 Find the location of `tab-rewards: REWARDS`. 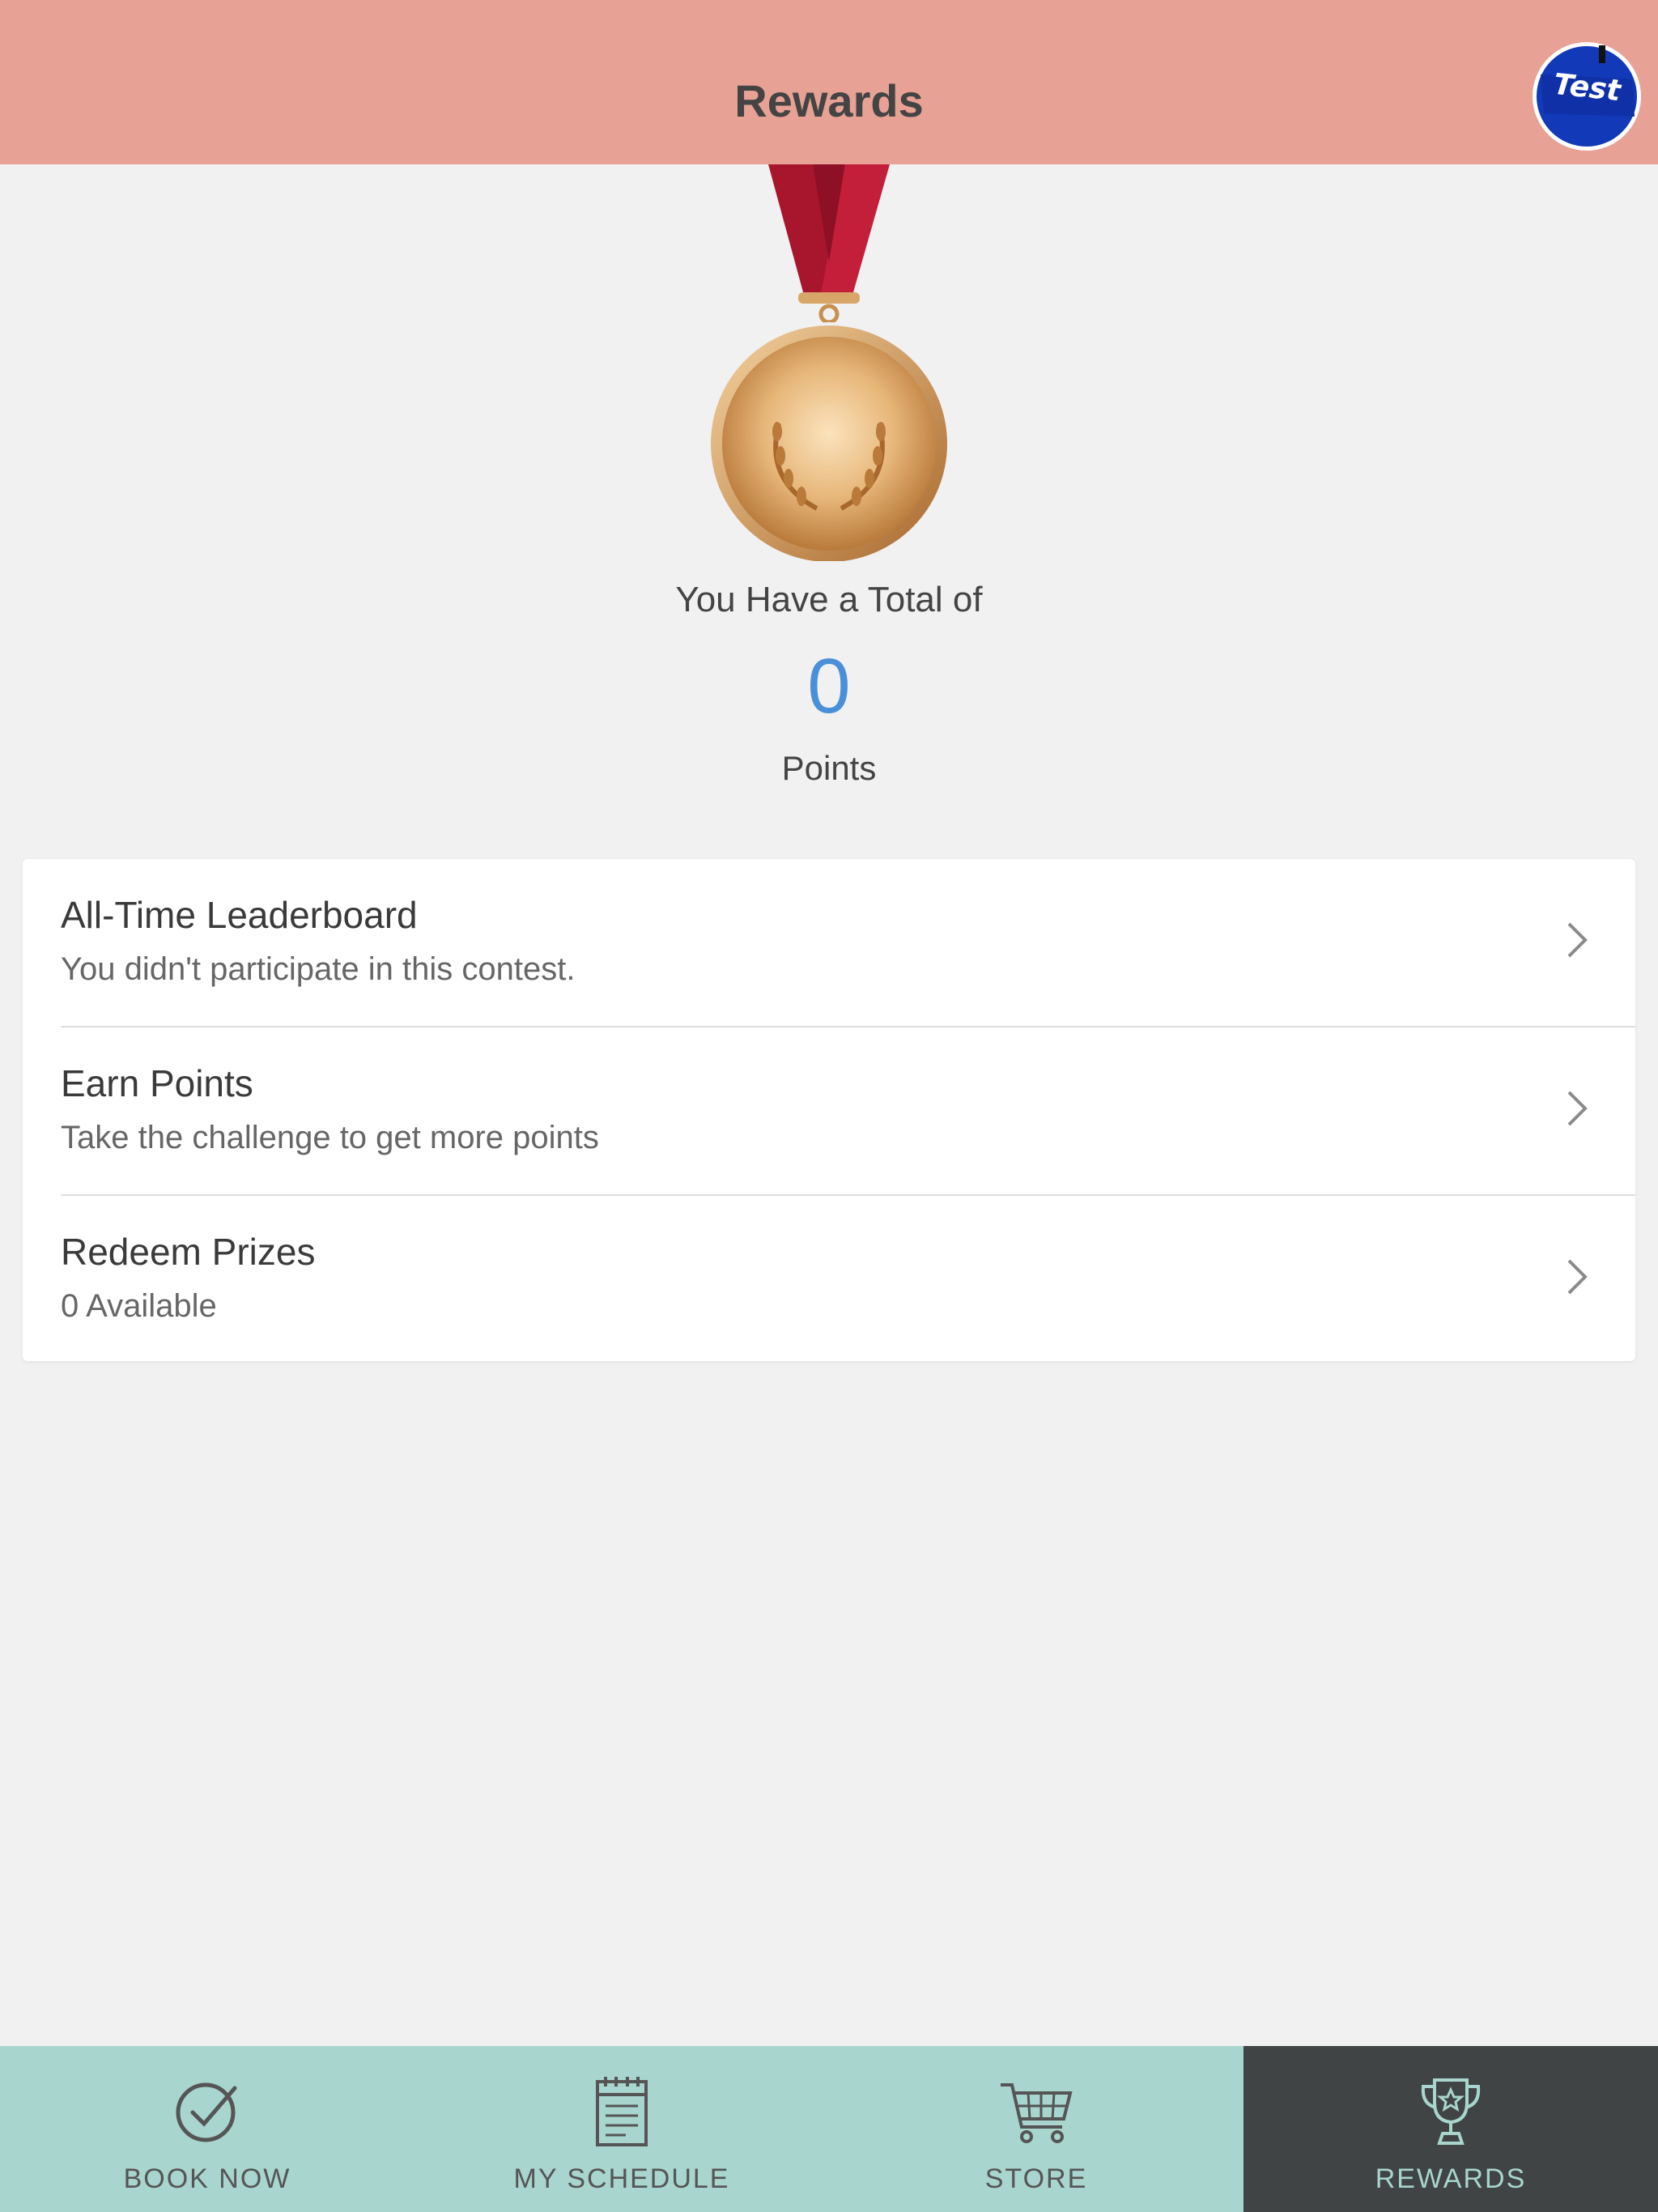

tab-rewards: REWARDS is located at coordinates (1451, 2129).